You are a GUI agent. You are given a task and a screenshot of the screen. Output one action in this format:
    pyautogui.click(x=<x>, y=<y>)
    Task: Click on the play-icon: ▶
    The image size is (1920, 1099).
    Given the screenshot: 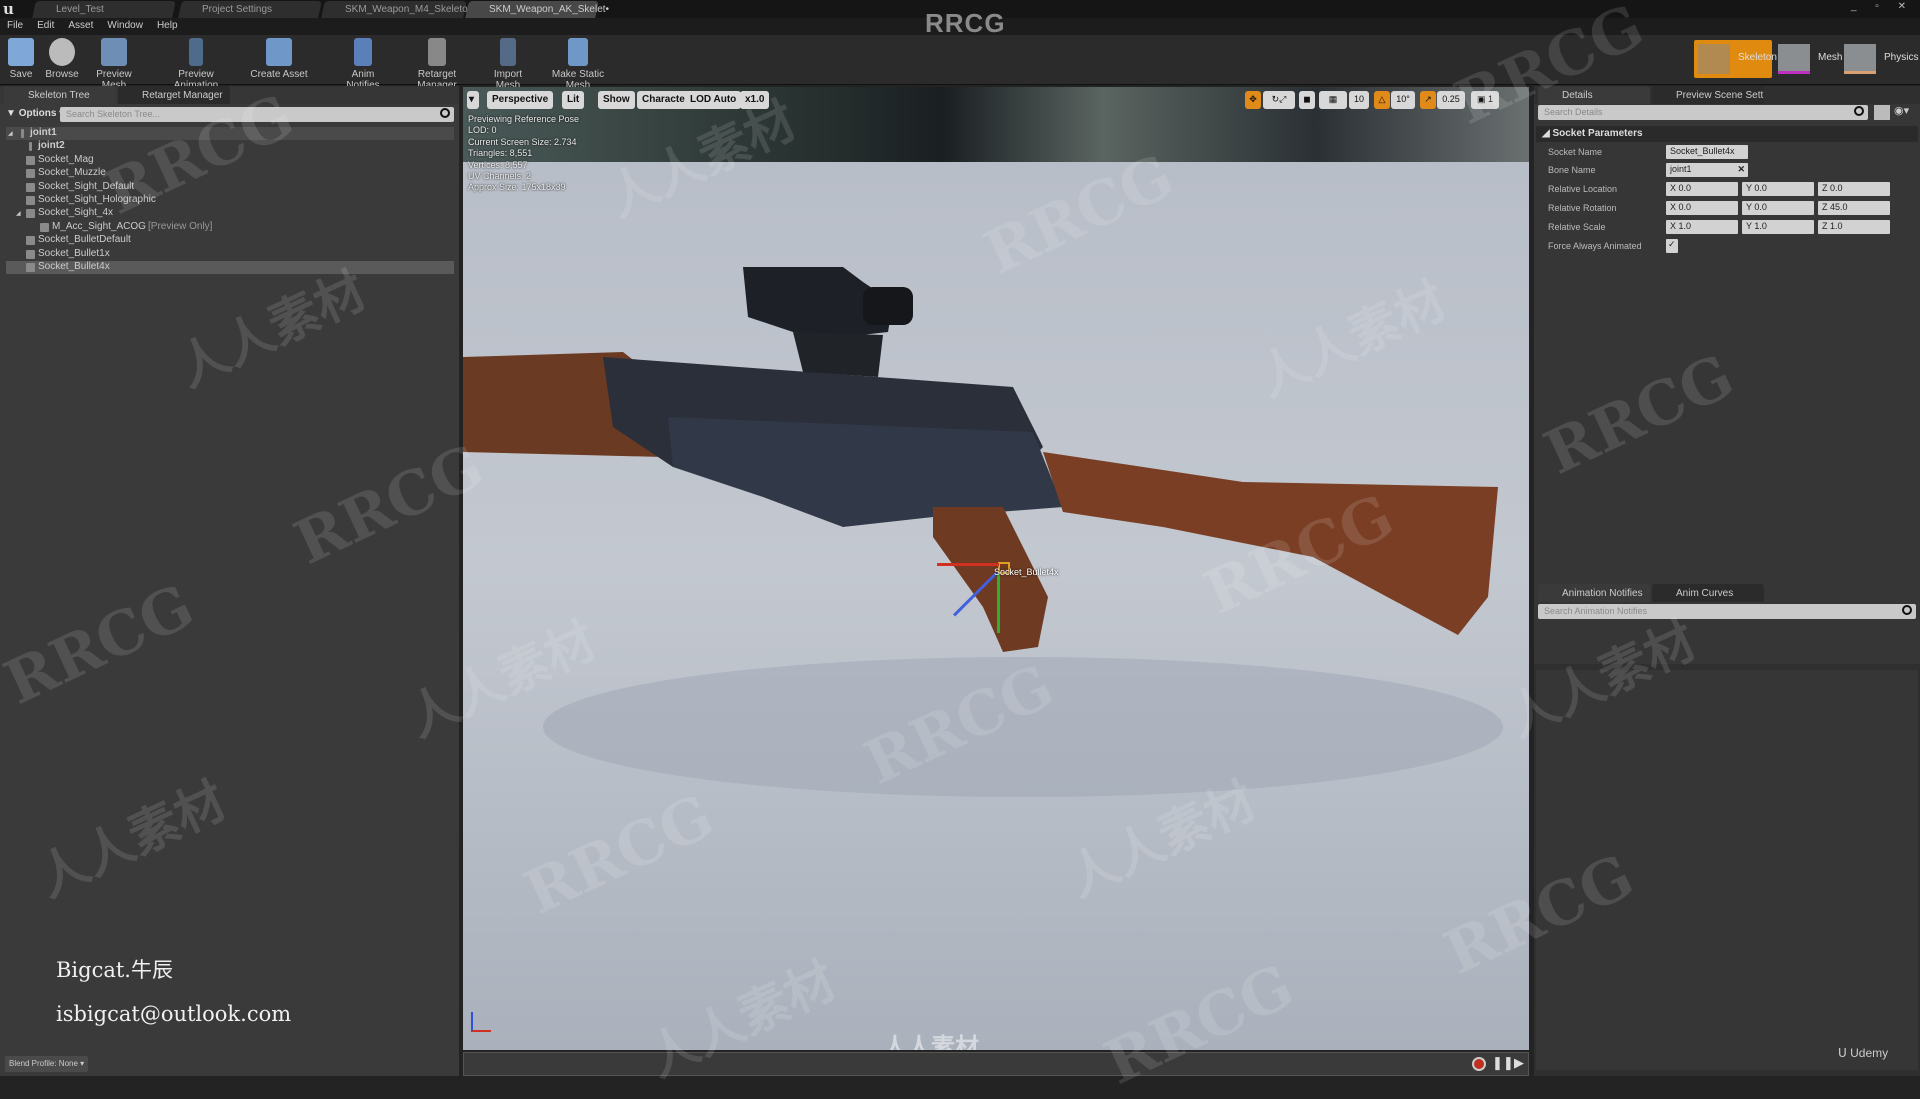 What is the action you would take?
    pyautogui.click(x=1519, y=1063)
    